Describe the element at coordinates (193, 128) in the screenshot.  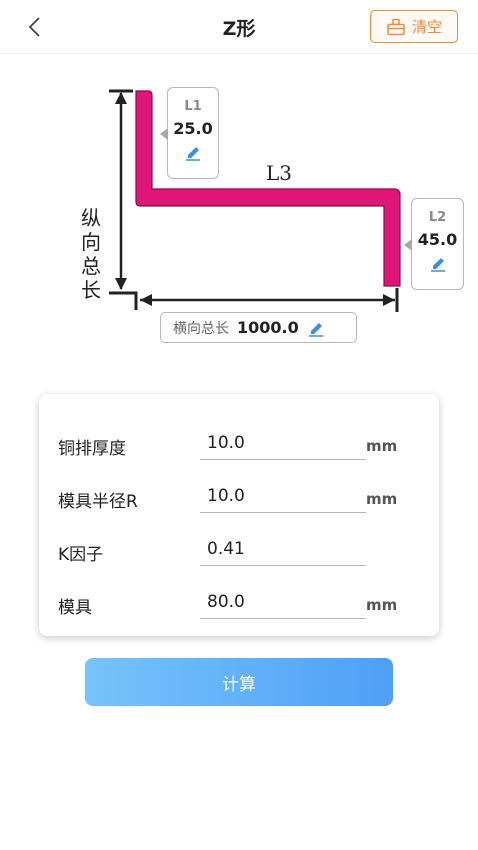
I see `l1-value: 25.0` at that location.